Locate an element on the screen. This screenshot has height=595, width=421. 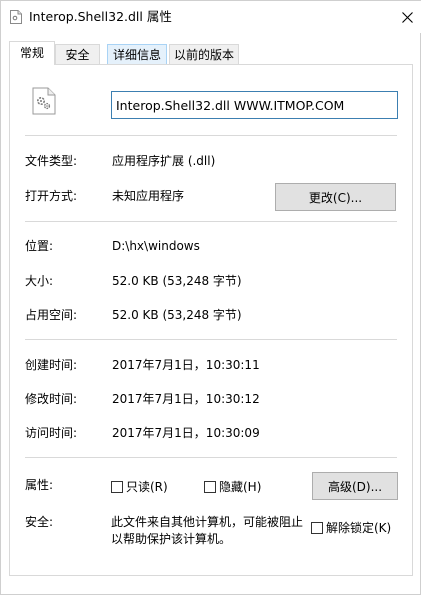
readonly-checkbox-label: 只读(R) is located at coordinates (147, 487).